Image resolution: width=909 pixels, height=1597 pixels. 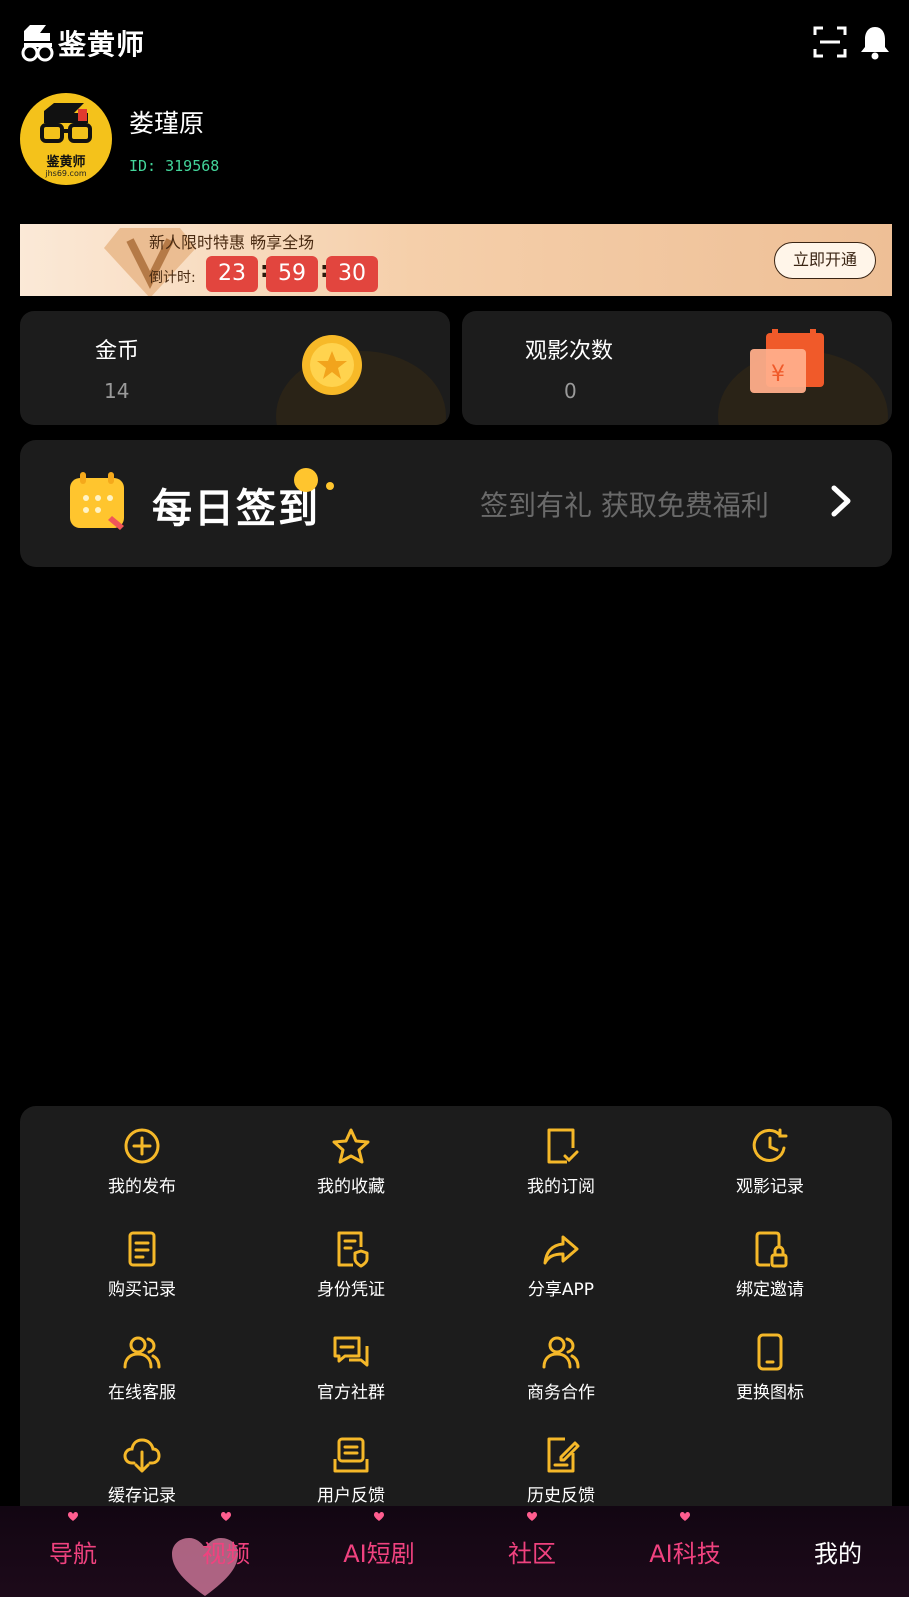 I want to click on menu-label: 官方社群, so click(x=351, y=1393).